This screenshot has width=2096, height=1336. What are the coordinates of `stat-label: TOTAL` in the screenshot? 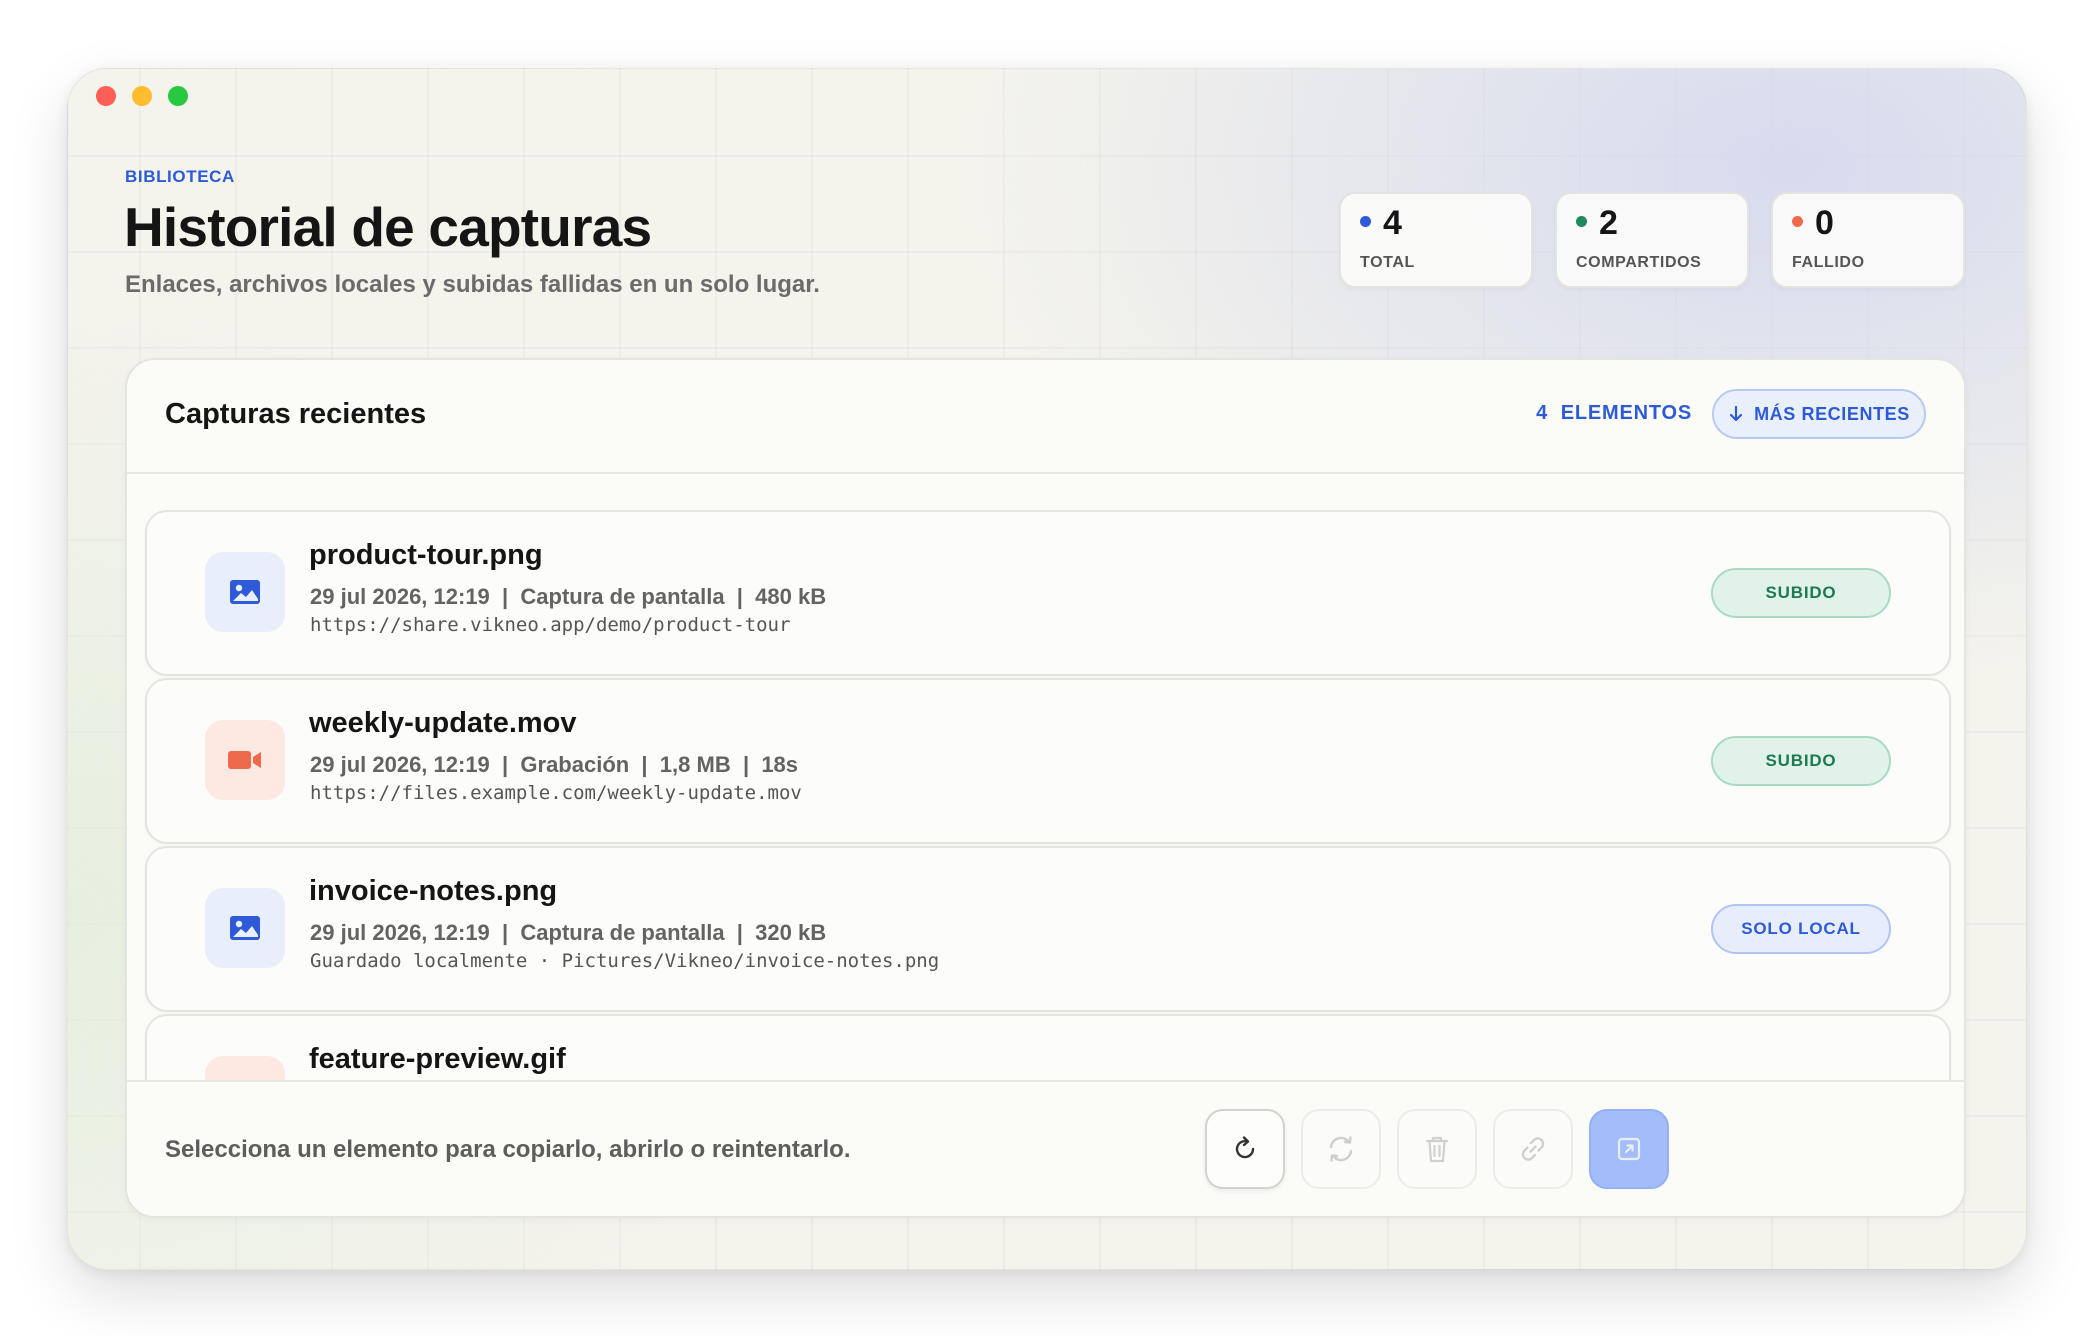 It's located at (1387, 262).